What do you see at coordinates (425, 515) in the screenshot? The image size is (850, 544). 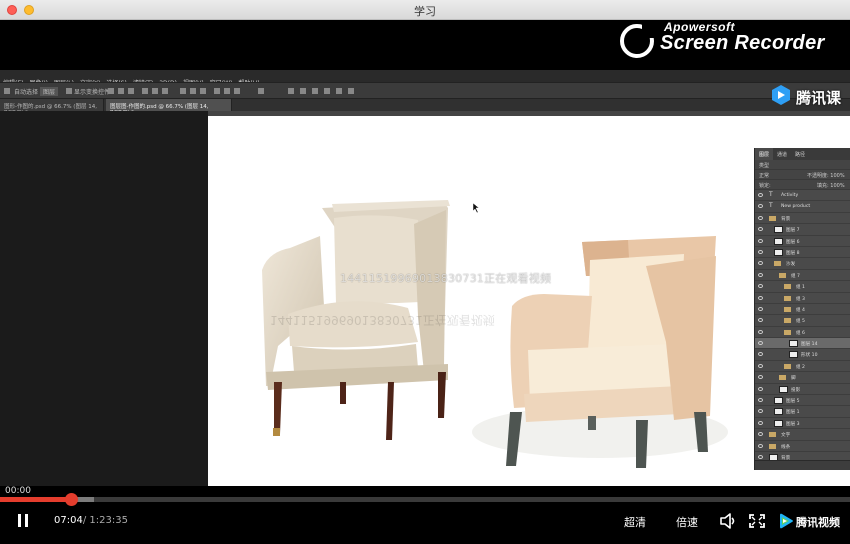 I see `player-controls: 00:00 07:04/ 1:23:35 超清 倍速 腾讯视频` at bounding box center [425, 515].